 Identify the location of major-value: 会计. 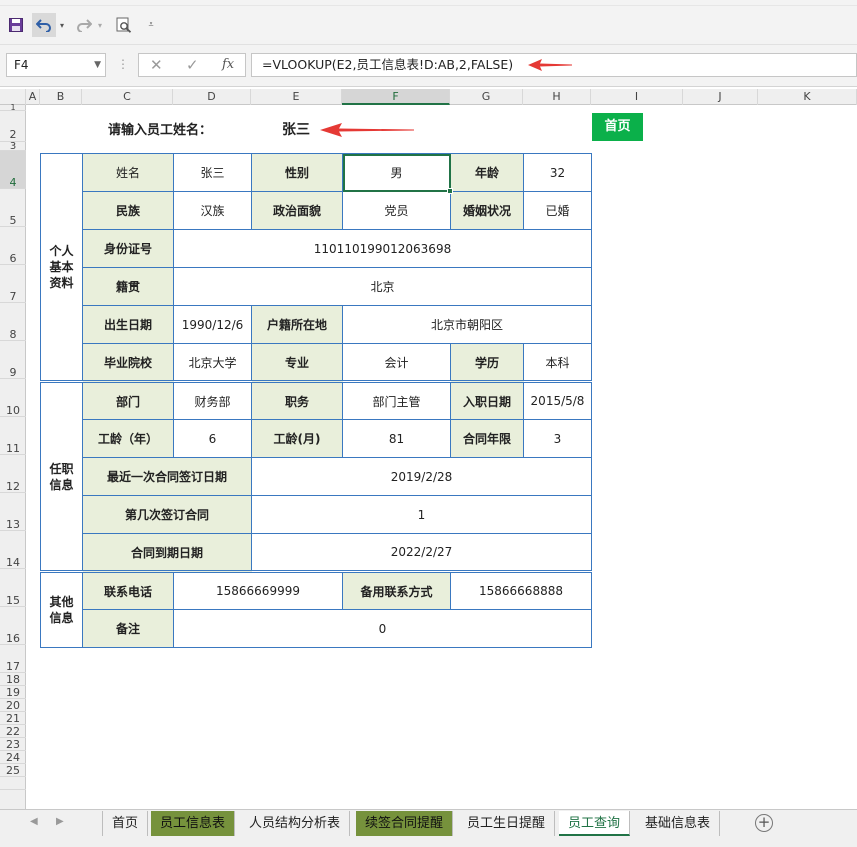
(396, 362).